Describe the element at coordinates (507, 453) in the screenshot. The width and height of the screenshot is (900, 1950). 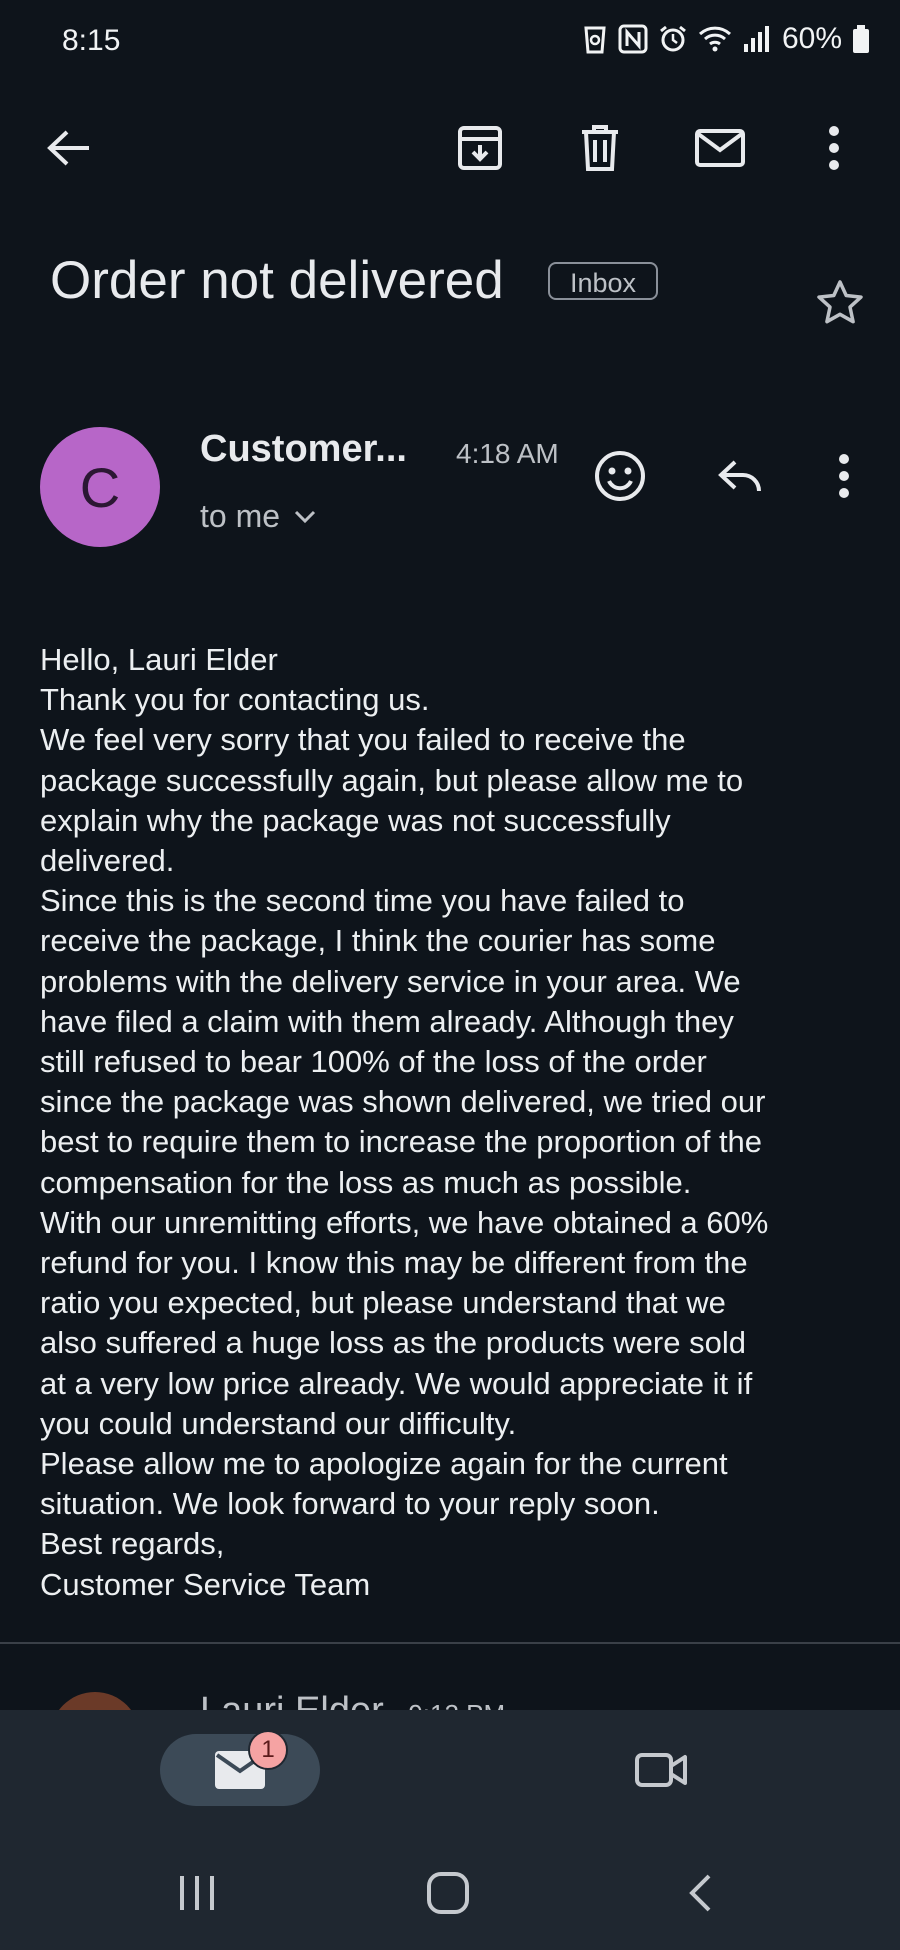
I see `email-time: 4:18 AM` at that location.